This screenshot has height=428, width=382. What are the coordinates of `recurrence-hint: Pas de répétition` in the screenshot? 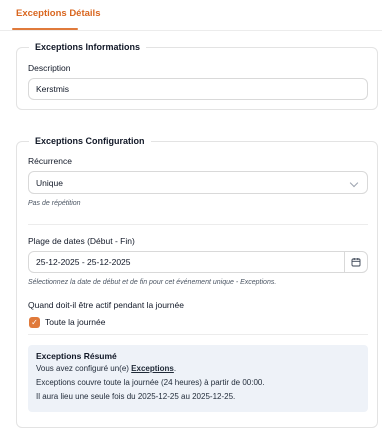 It's located at (54, 203).